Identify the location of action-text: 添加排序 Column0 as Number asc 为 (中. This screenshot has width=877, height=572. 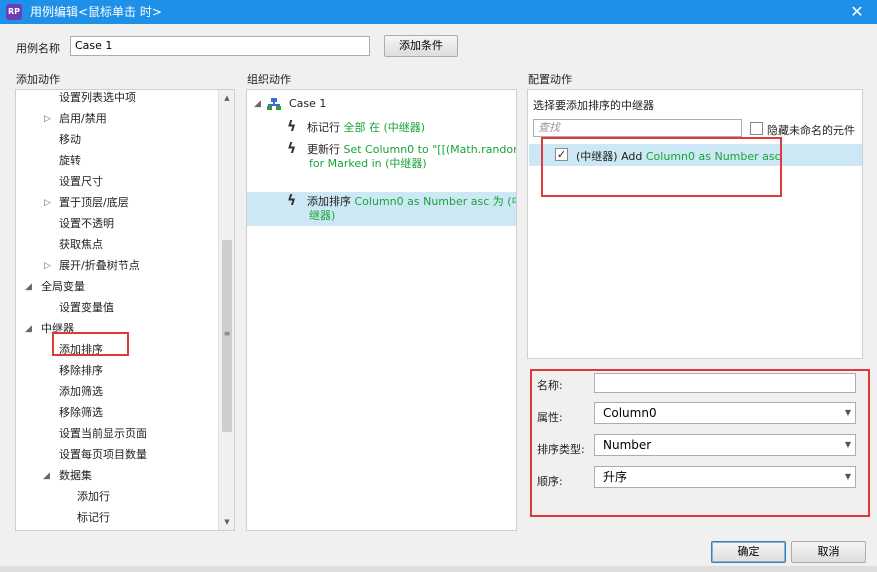
(412, 201).